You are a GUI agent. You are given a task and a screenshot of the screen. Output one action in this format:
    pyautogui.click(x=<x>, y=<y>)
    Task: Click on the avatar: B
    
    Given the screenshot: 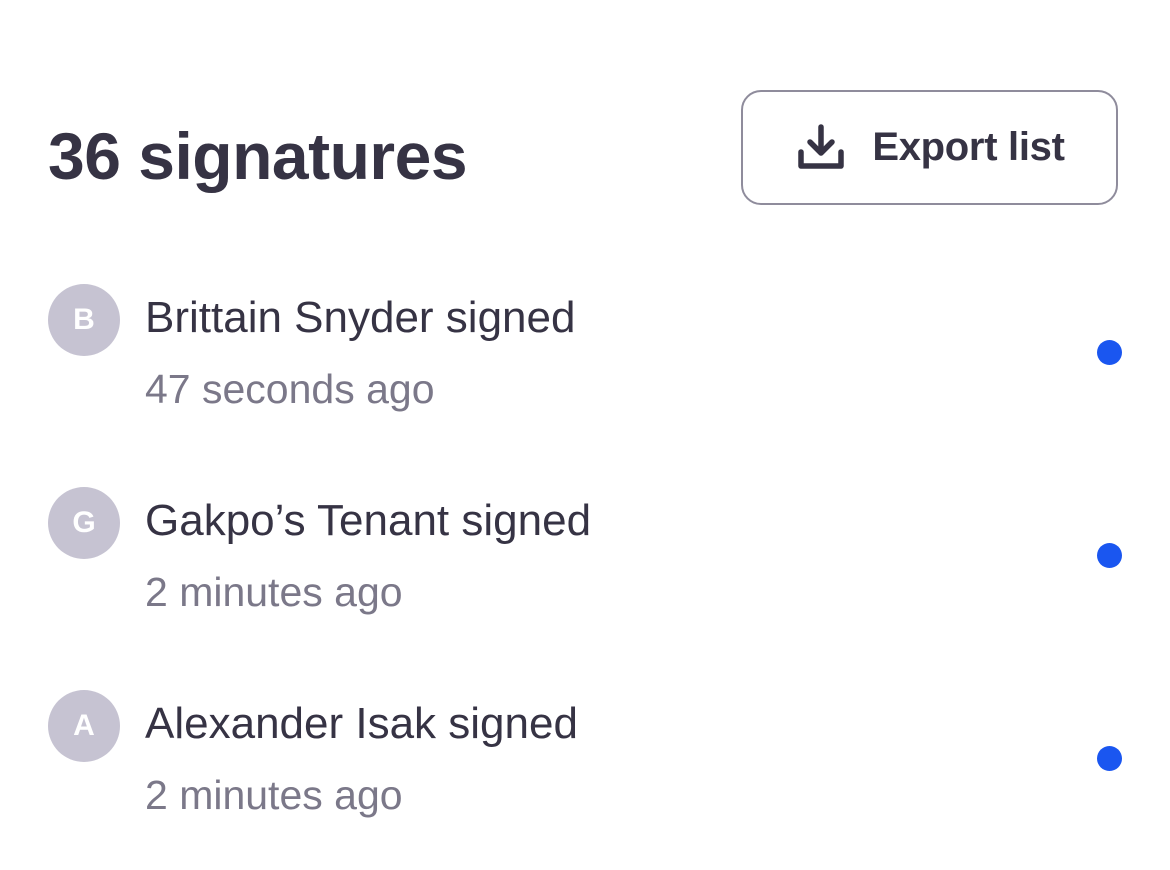 What is the action you would take?
    pyautogui.click(x=84, y=320)
    